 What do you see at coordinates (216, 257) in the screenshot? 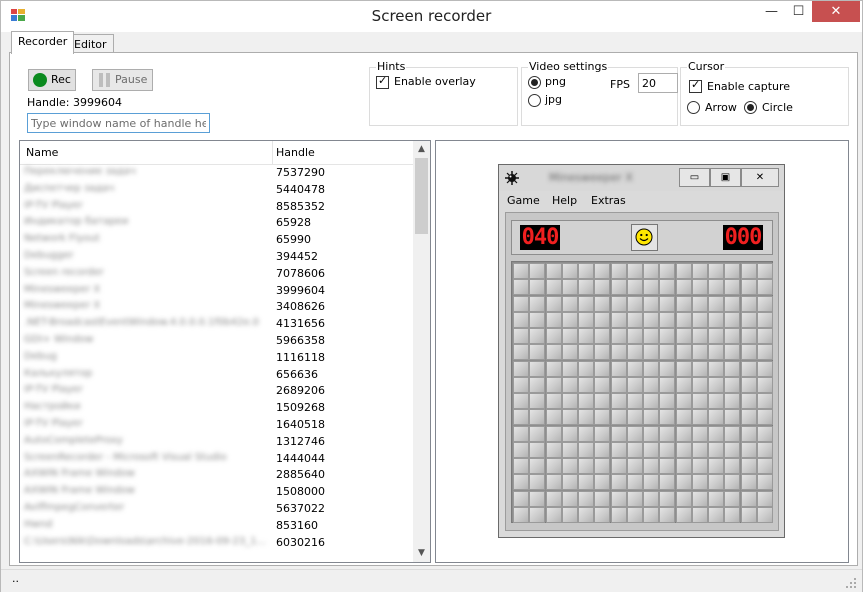
I see `table-row: Debugger 394452` at bounding box center [216, 257].